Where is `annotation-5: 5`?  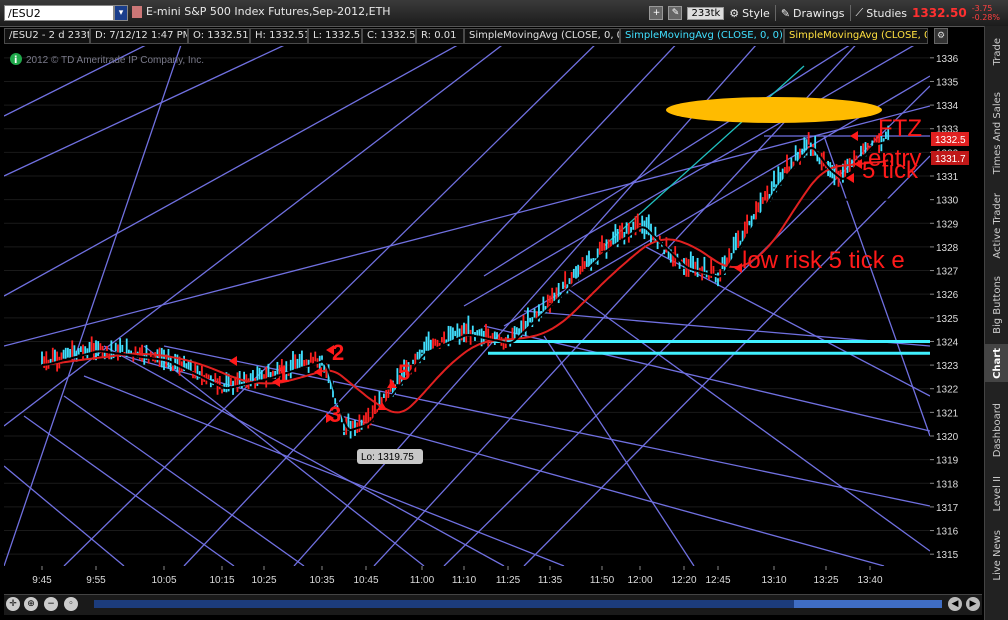
annotation-5: 5 is located at coordinates (404, 372).